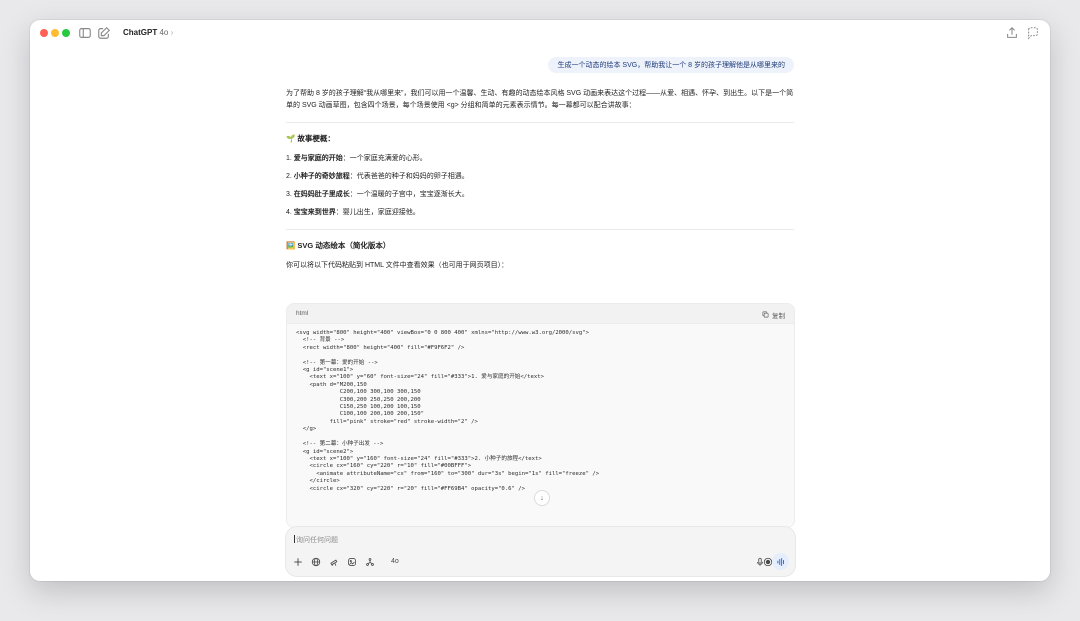 Image resolution: width=1080 pixels, height=621 pixels. I want to click on titlebar: ChatGPT 4o ›, so click(540, 33).